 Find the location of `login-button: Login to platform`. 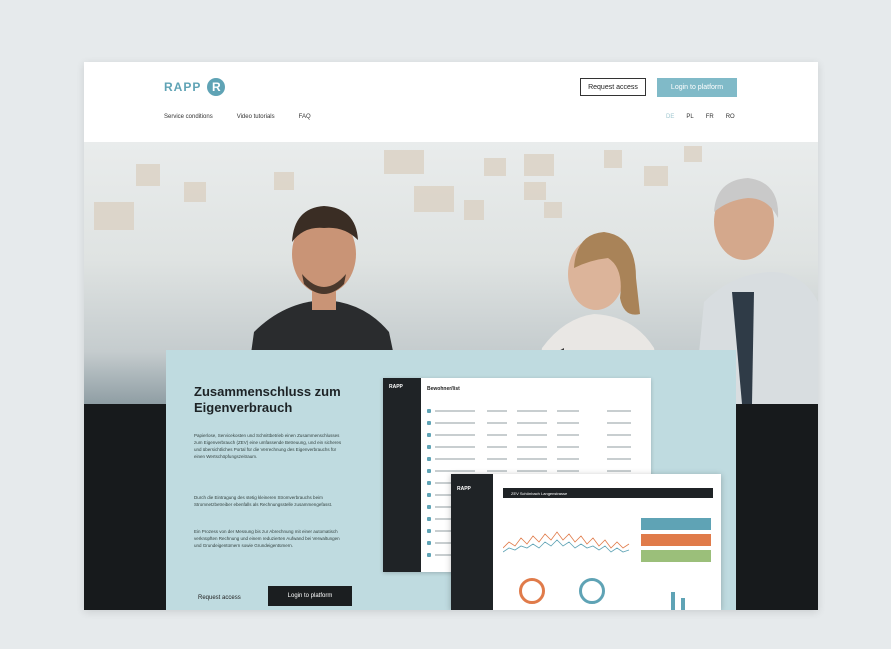

login-button: Login to platform is located at coordinates (697, 87).